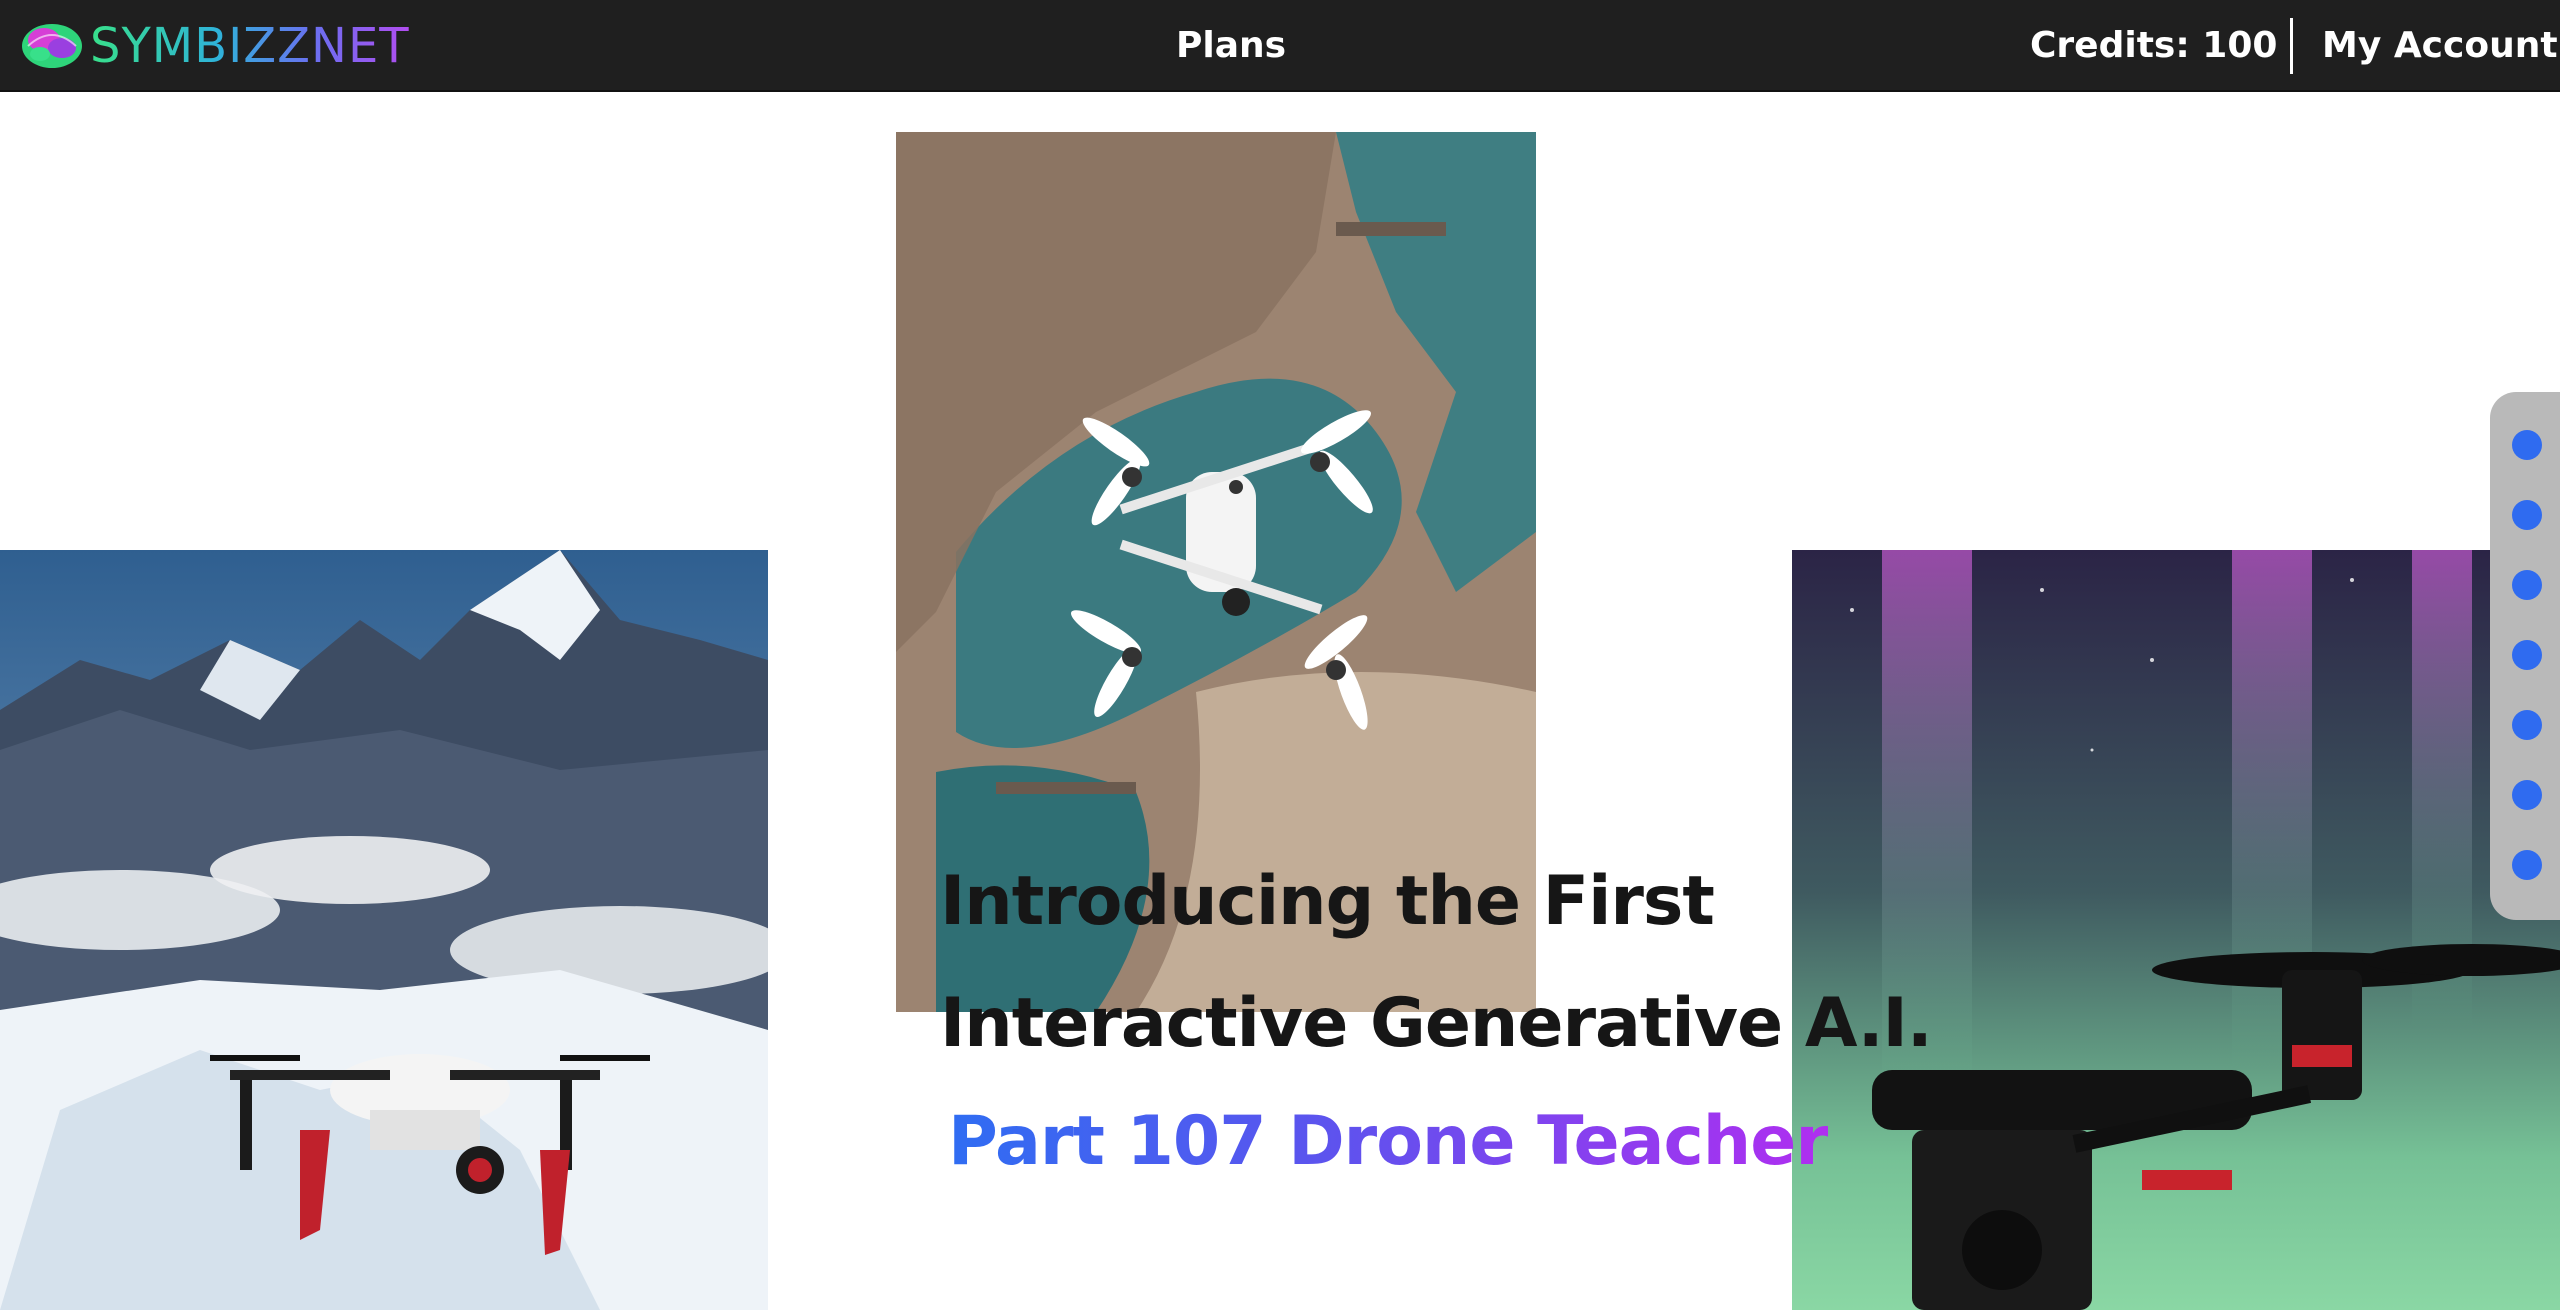 This screenshot has height=1310, width=2560. I want to click on credits-value: 100, so click(2240, 45).